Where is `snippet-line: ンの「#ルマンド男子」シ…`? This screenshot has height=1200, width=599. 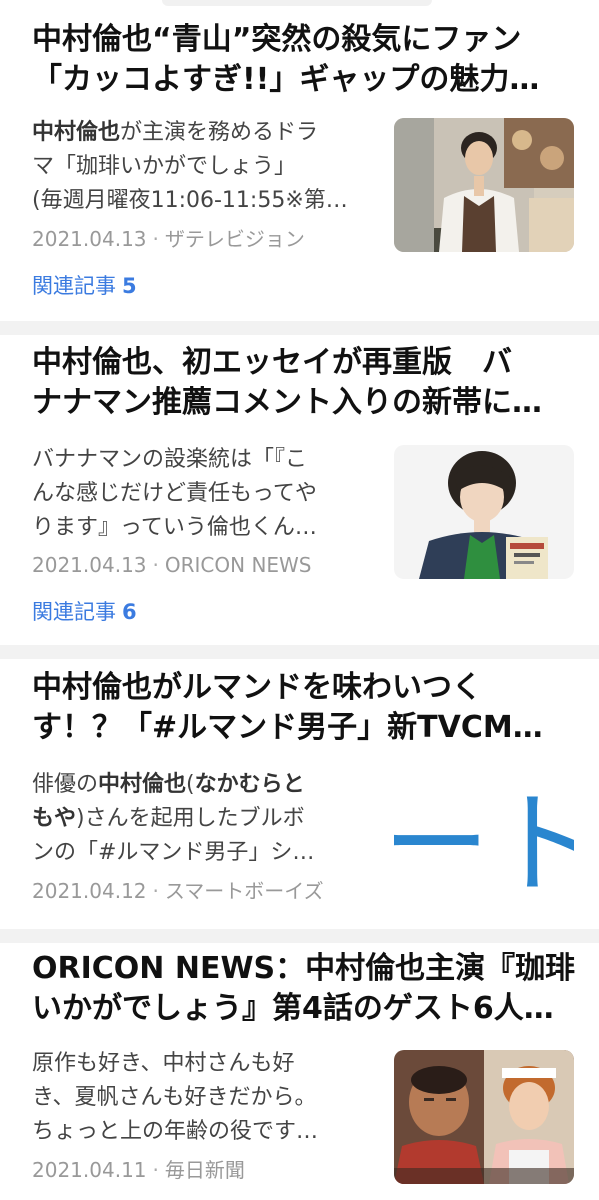 snippet-line: ンの「#ルマンド男子」シ… is located at coordinates (173, 852).